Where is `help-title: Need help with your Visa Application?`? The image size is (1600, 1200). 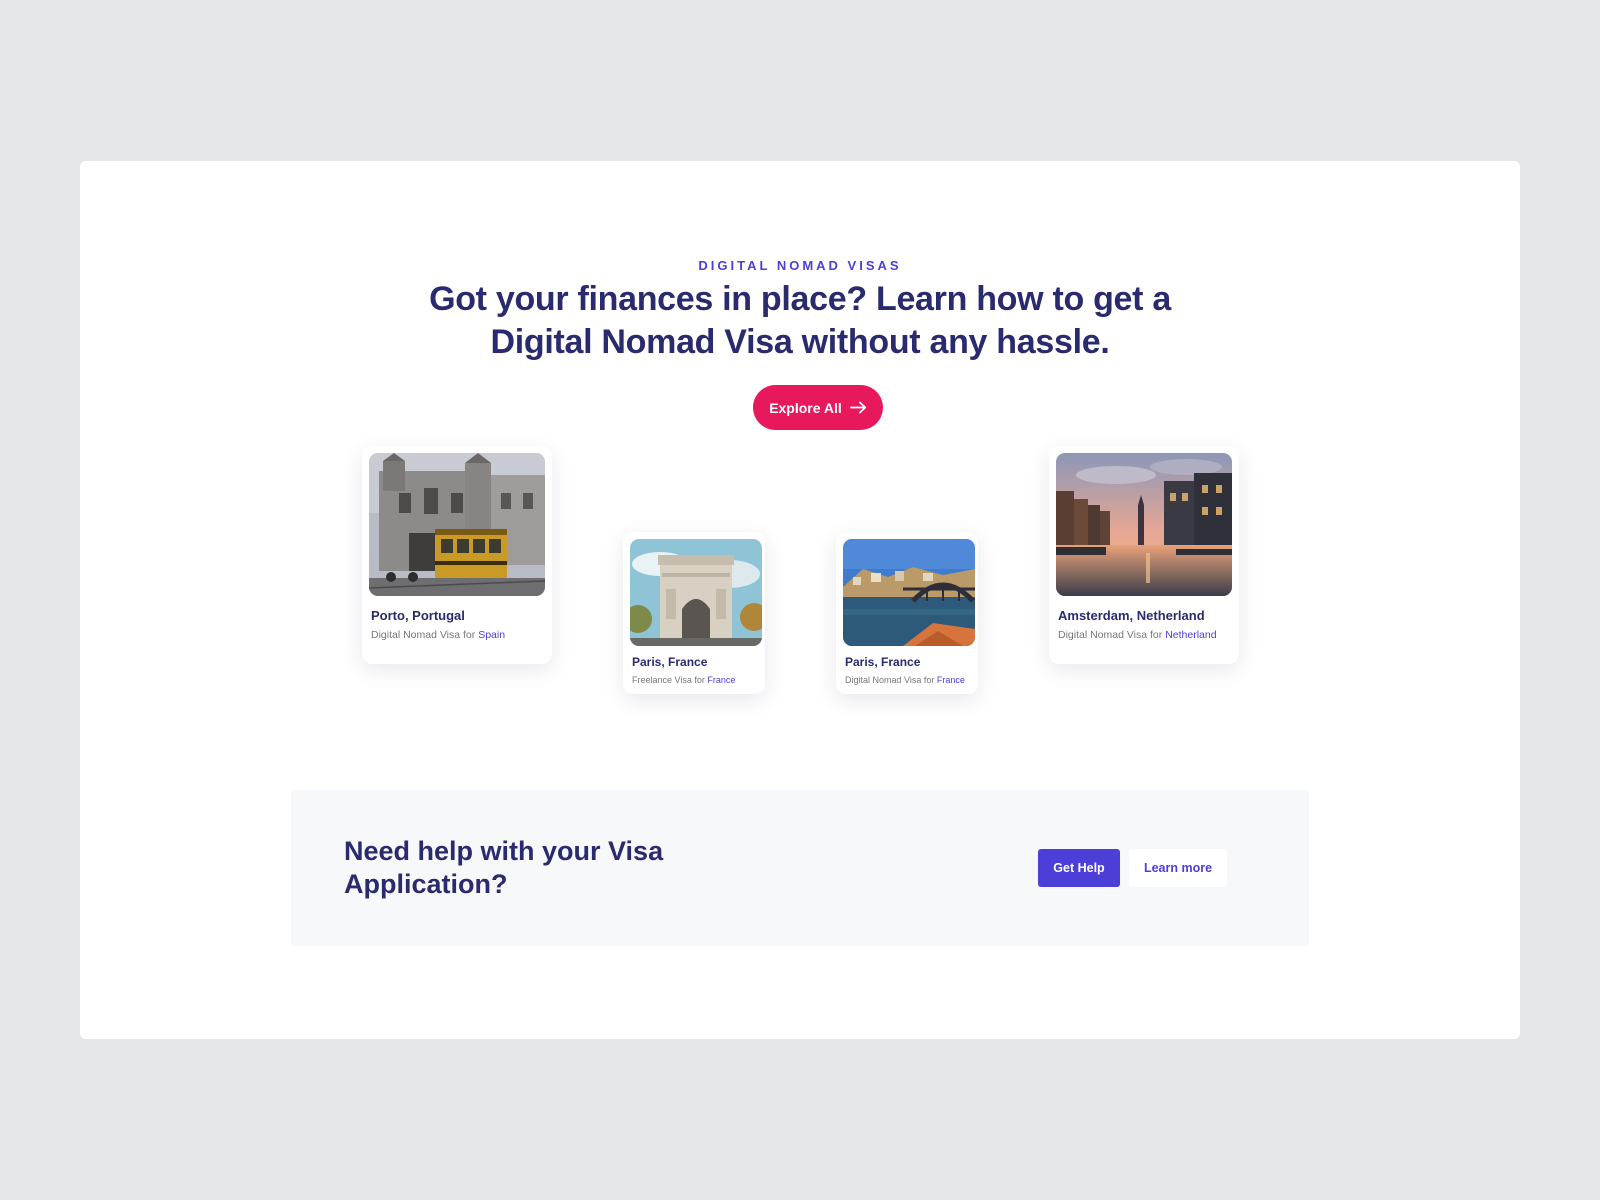 help-title: Need help with your Visa Application? is located at coordinates (544, 868).